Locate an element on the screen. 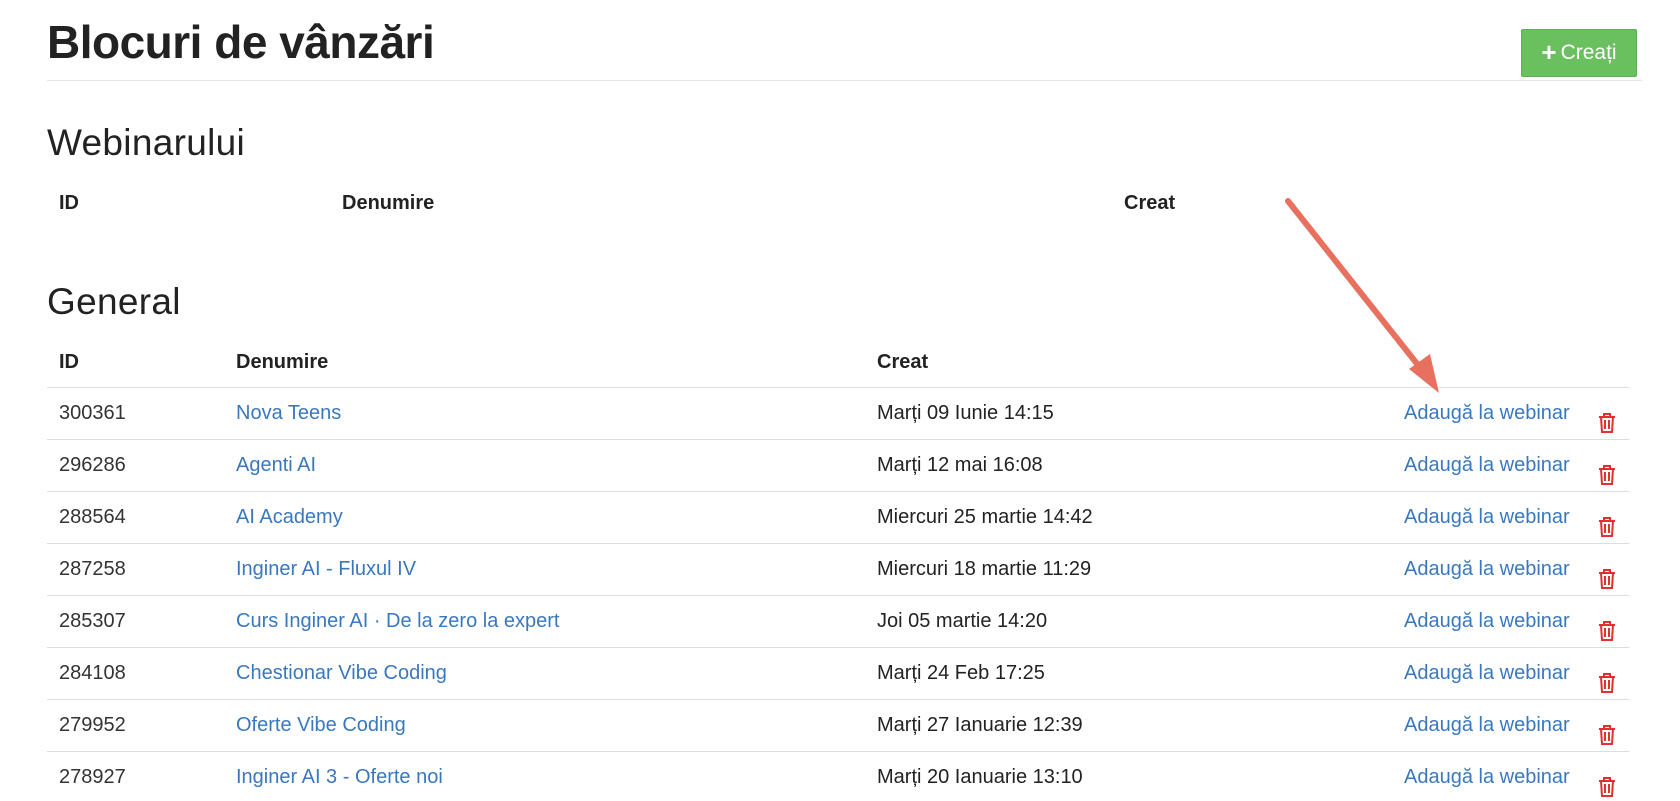  webinar-col-name: Denumire is located at coordinates (388, 203).